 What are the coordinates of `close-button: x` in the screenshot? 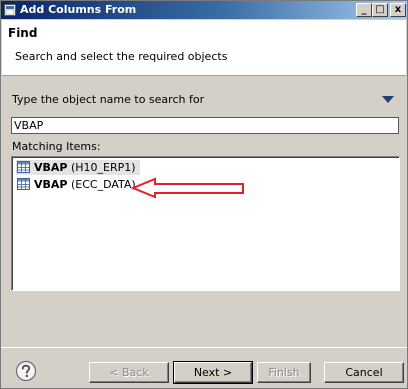 It's located at (398, 10).